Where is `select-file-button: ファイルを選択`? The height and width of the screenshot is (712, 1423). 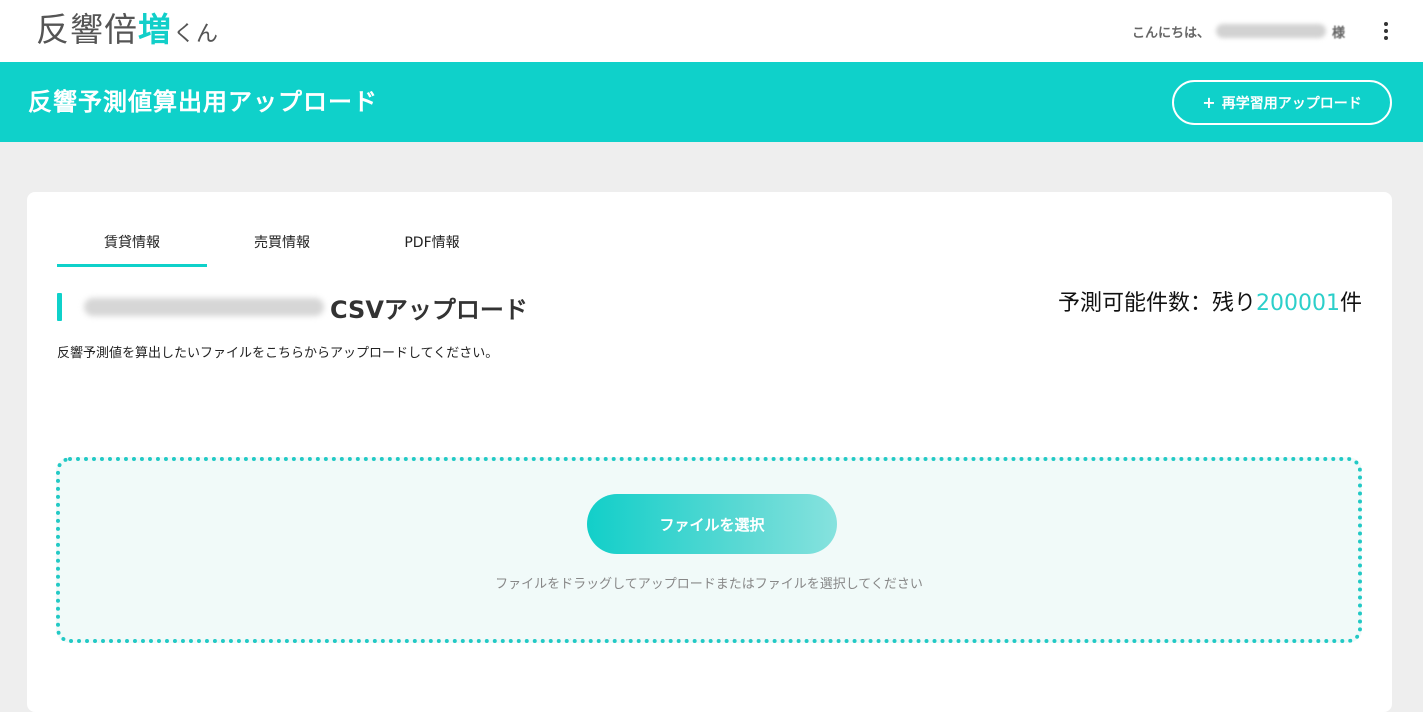 select-file-button: ファイルを選択 is located at coordinates (712, 524).